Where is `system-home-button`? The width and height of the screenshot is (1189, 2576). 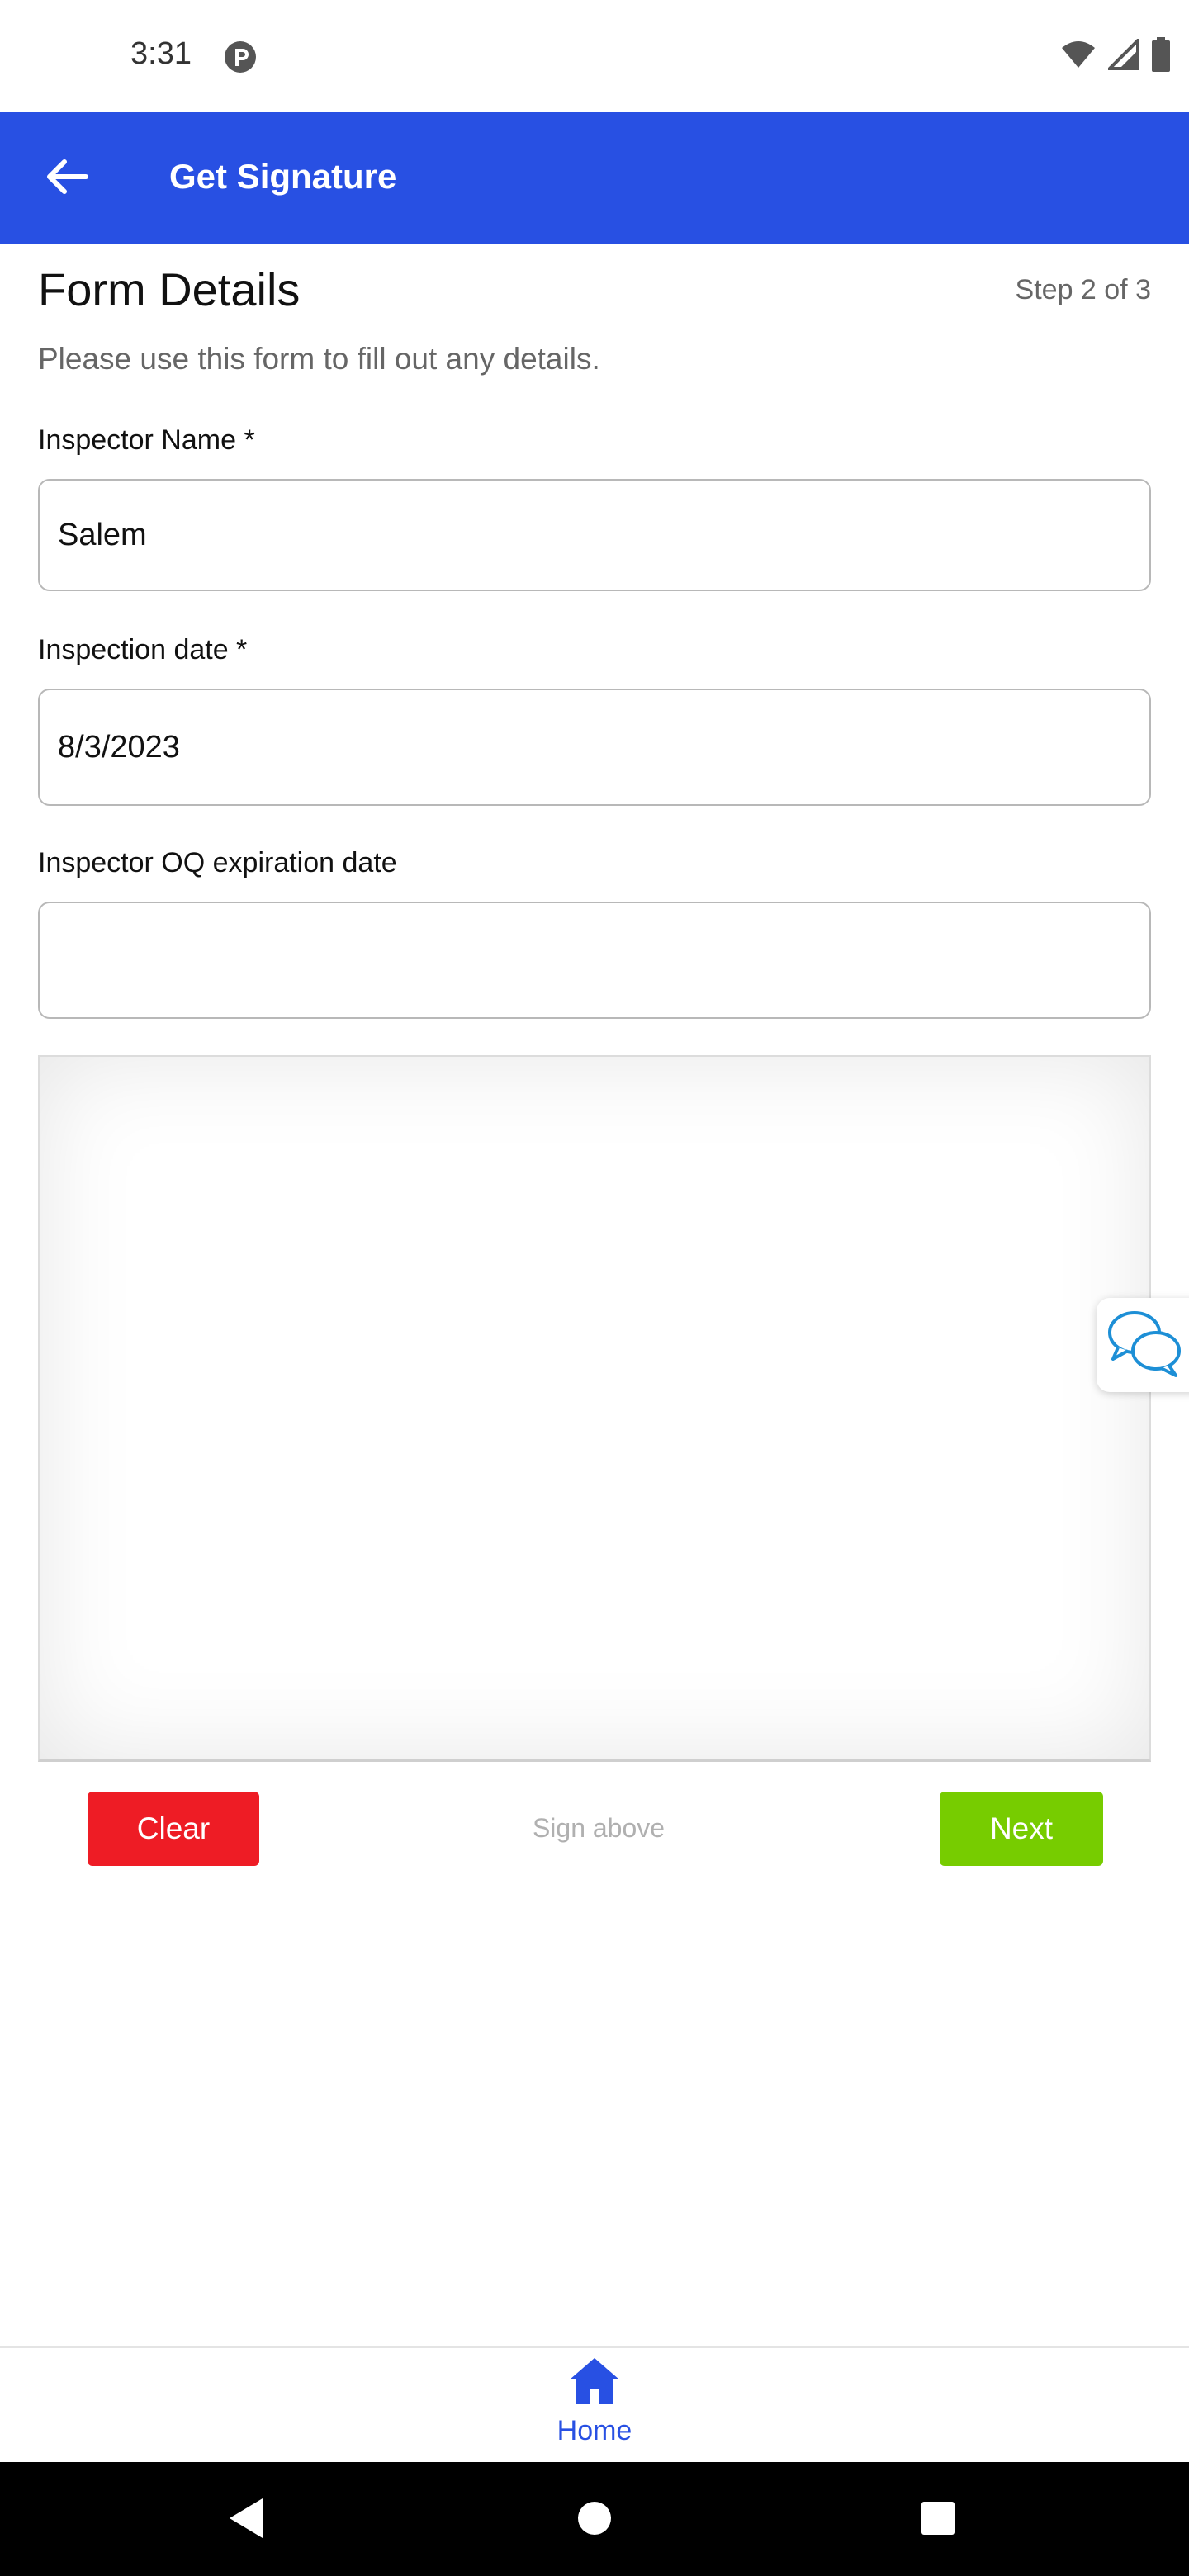 system-home-button is located at coordinates (594, 2520).